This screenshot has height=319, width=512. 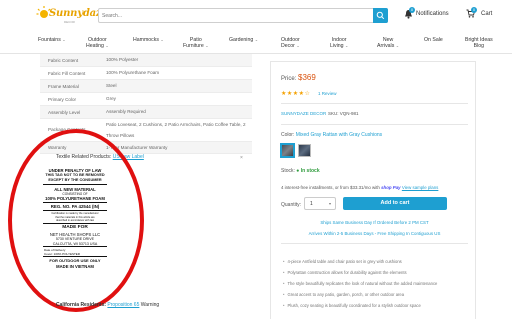 I want to click on nav-sublabel: Decor, so click(x=288, y=46).